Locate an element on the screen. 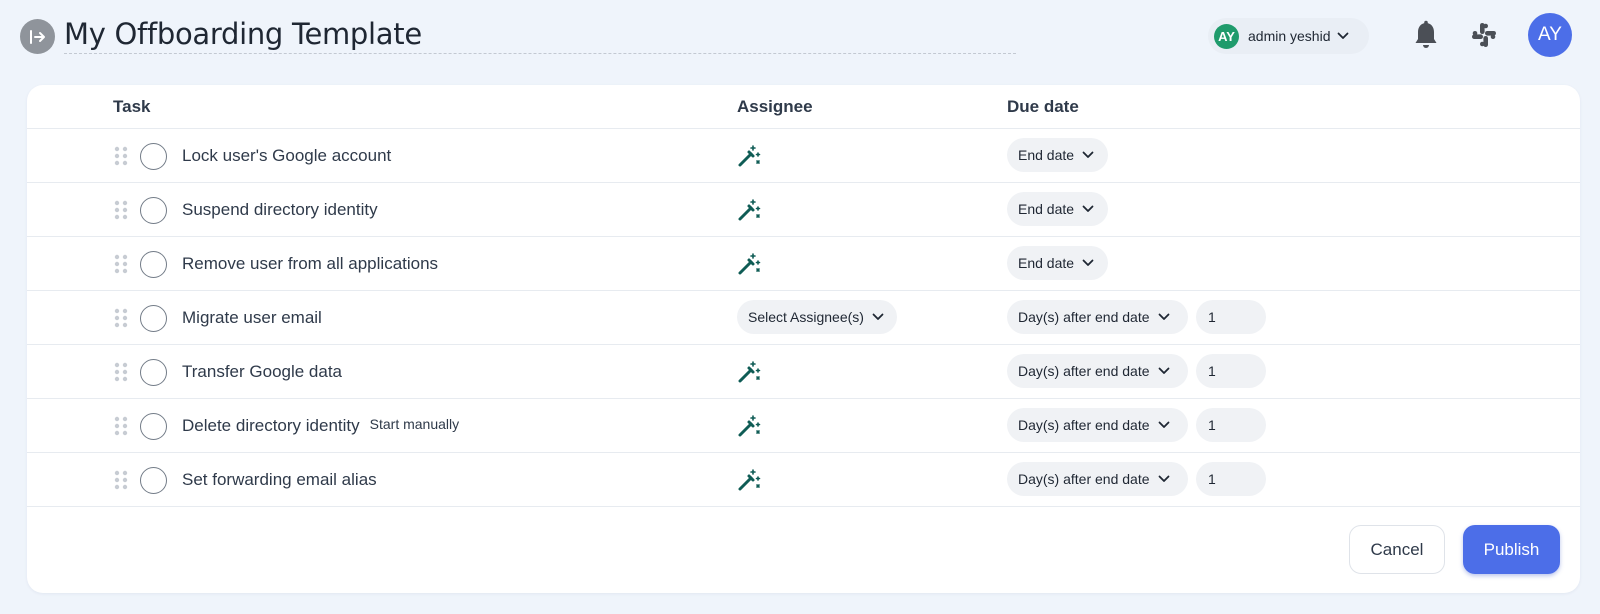 The height and width of the screenshot is (614, 1600). exit-button is located at coordinates (37, 36).